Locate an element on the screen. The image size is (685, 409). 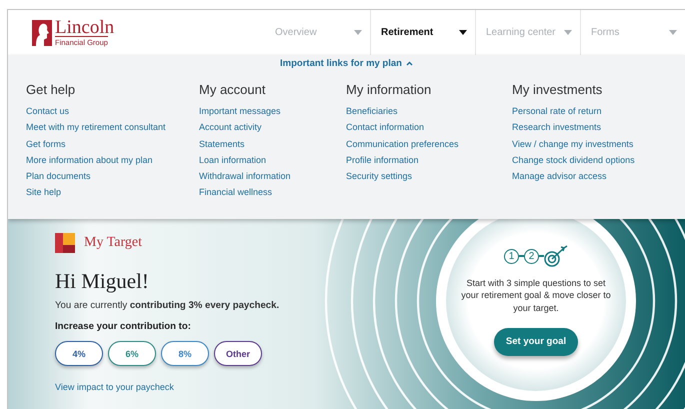
menu-link: Financial wellness is located at coordinates (235, 192).